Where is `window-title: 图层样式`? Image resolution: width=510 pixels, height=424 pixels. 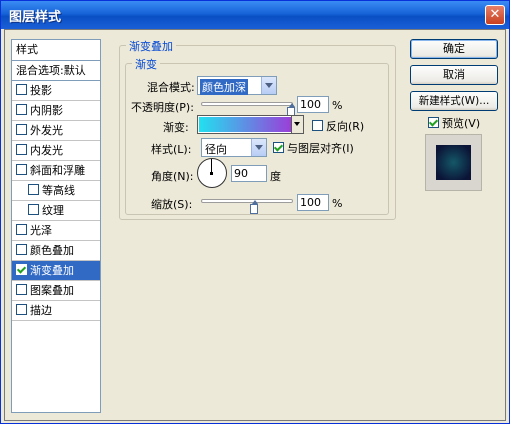 window-title: 图层样式 is located at coordinates (35, 17).